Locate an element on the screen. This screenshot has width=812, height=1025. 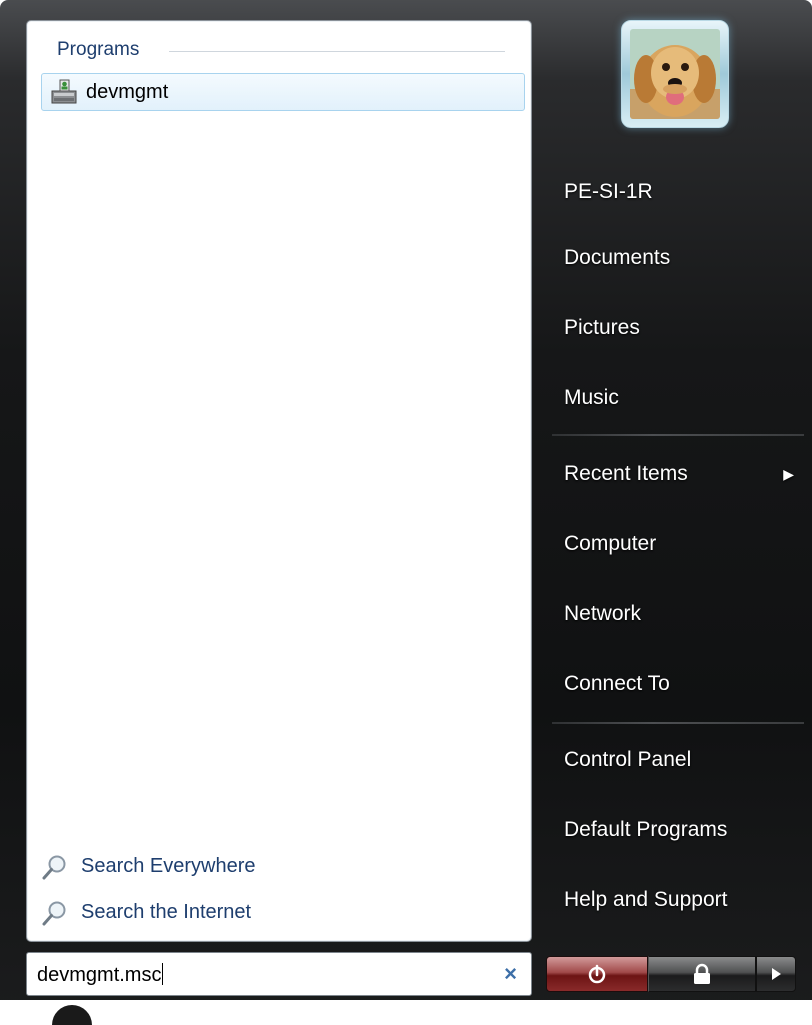
header-divider is located at coordinates (337, 51).